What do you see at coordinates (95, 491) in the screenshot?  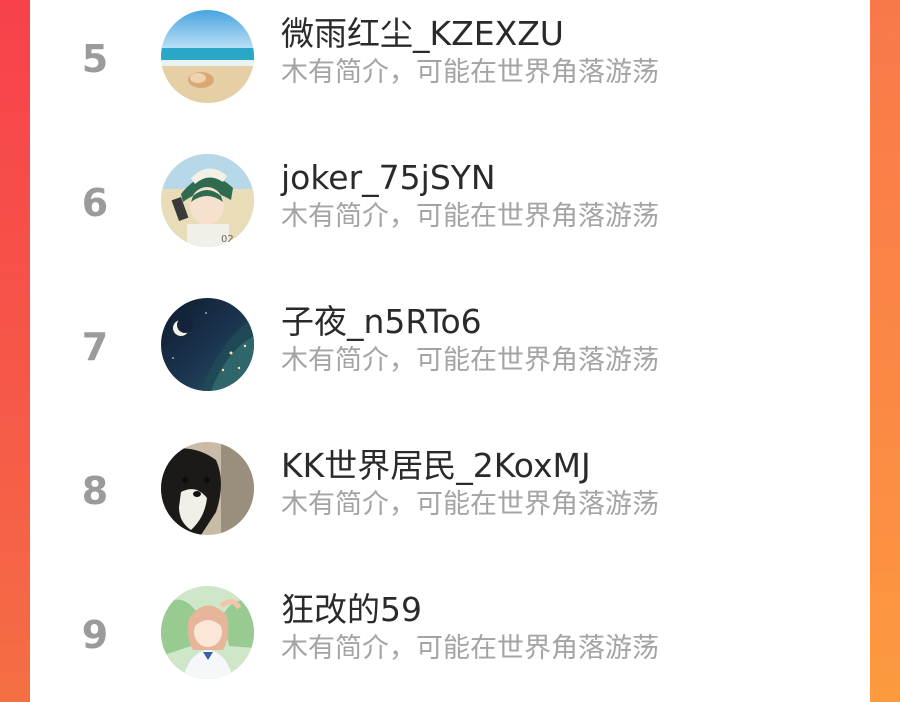 I see `rank-number: 8` at bounding box center [95, 491].